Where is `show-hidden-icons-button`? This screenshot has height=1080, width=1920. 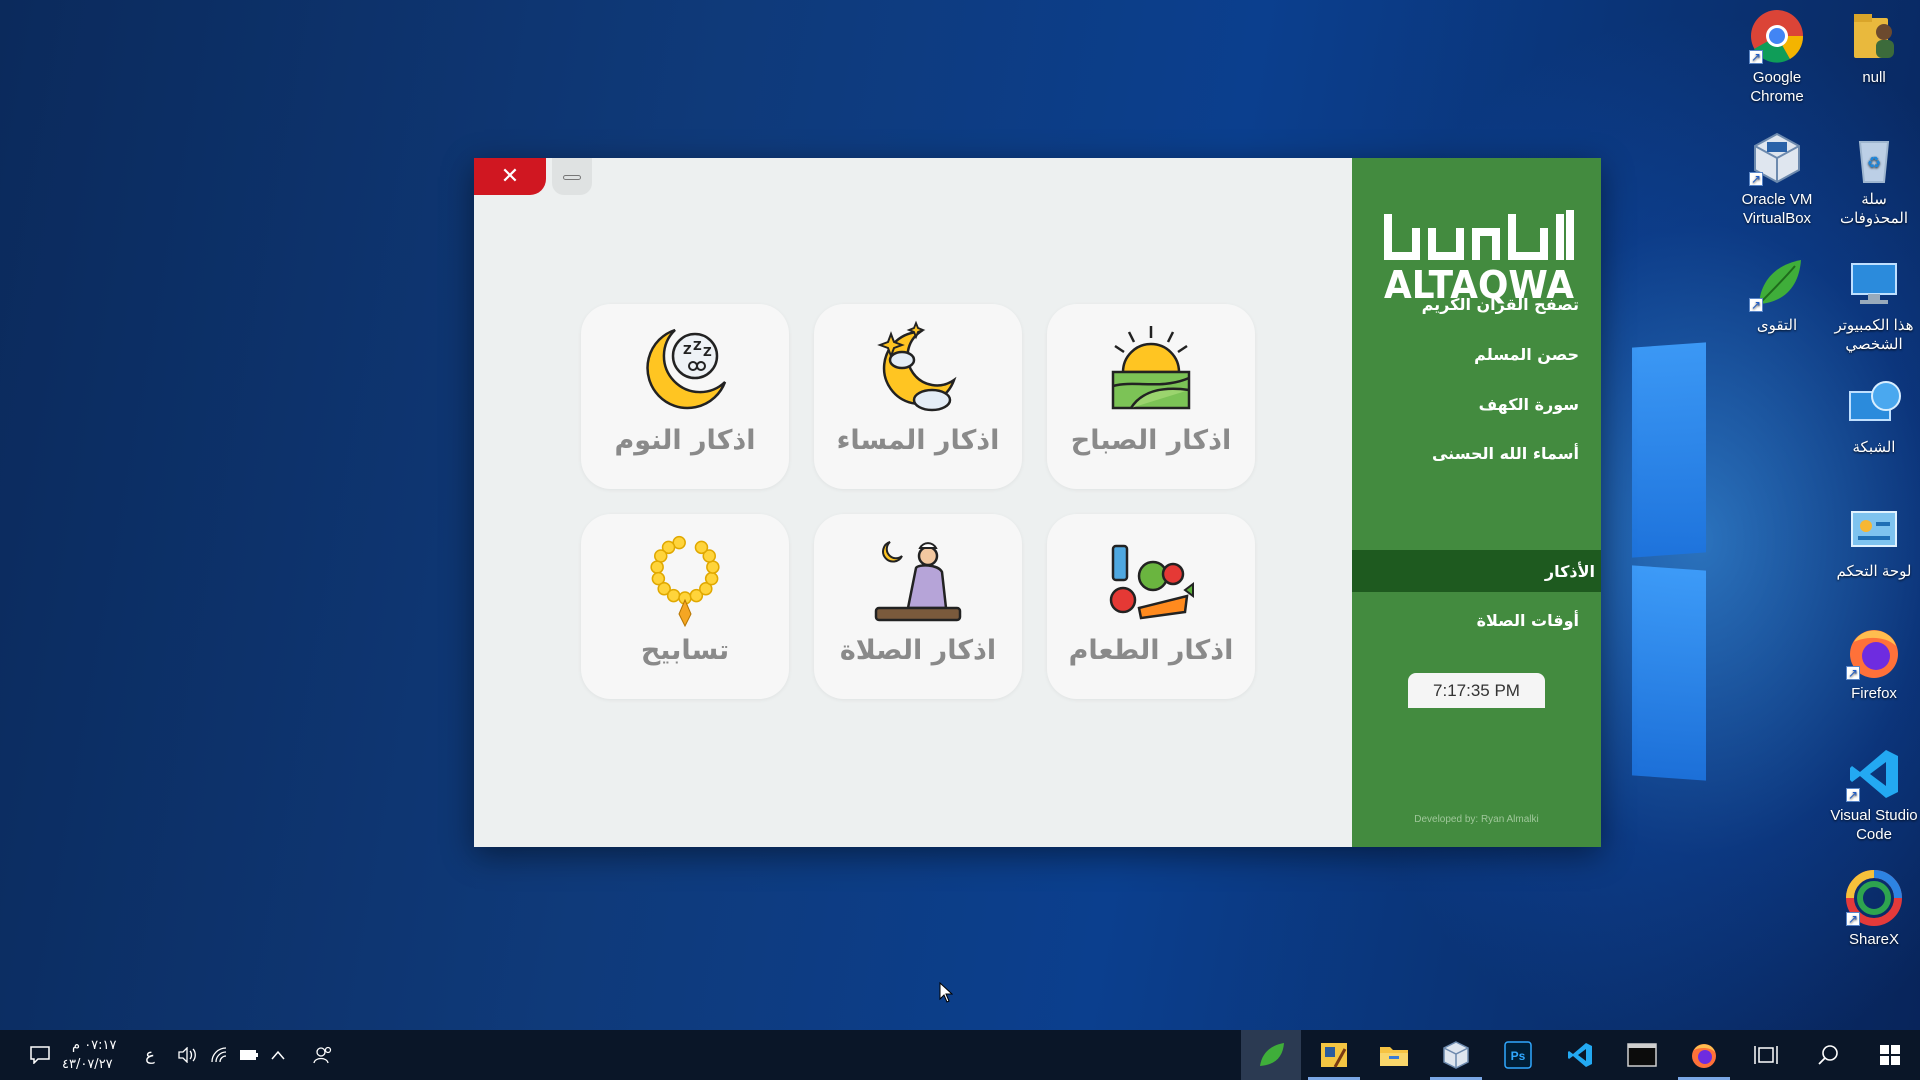
show-hidden-icons-button is located at coordinates (278, 1055).